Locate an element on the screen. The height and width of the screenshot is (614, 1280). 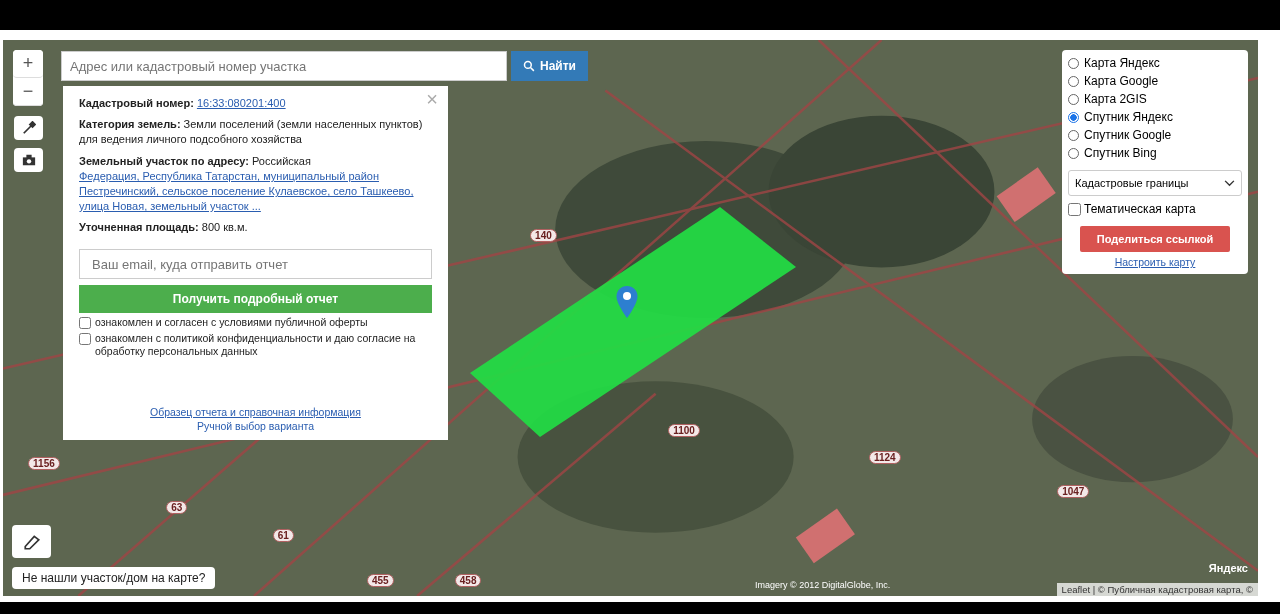
overlay-dropdown: Кадастровые границы is located at coordinates (1155, 183).